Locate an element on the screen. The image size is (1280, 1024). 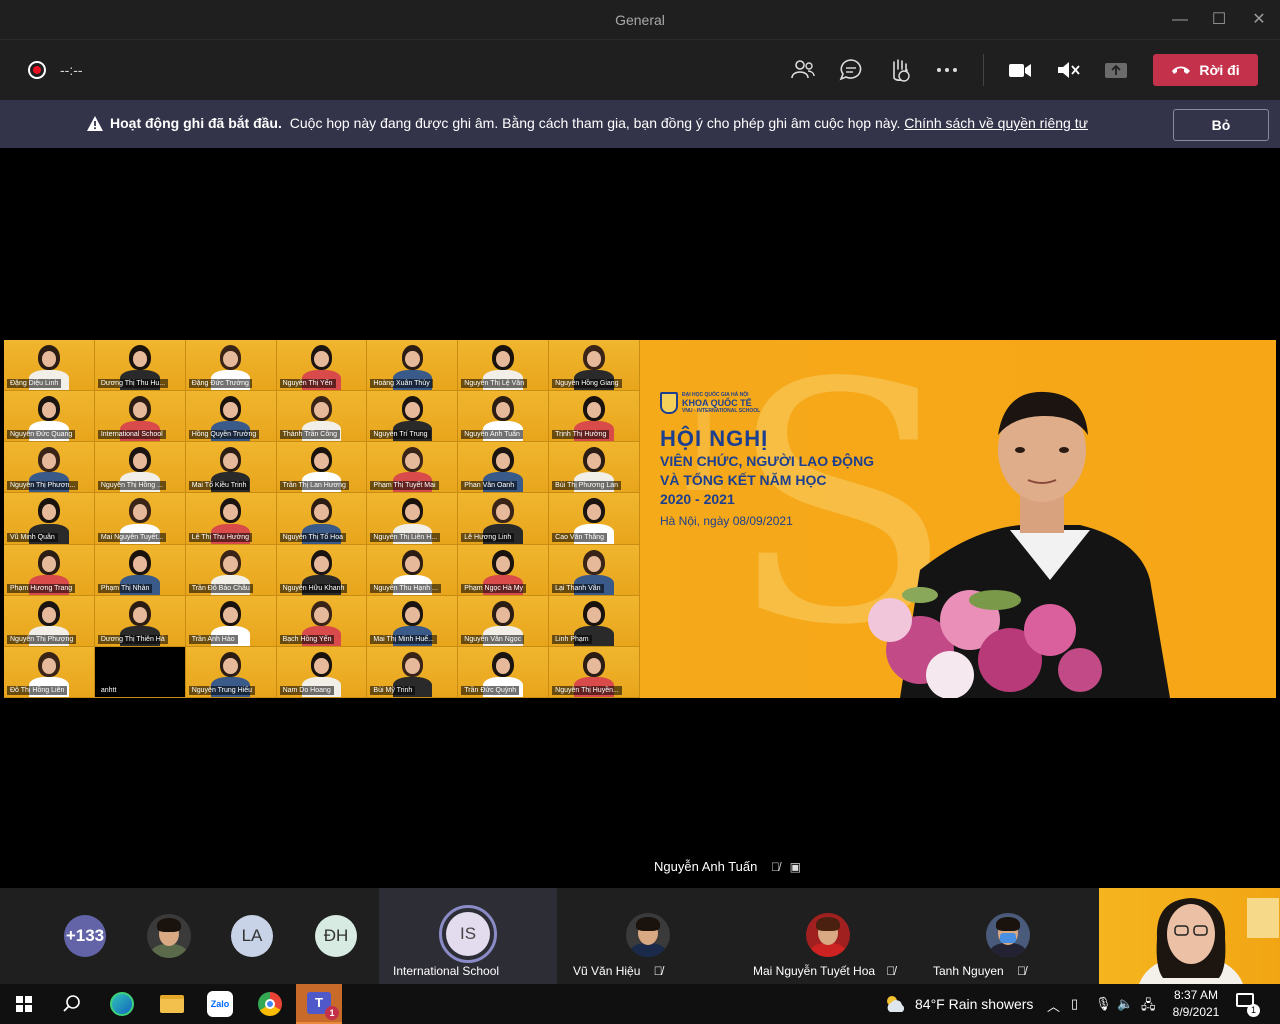
gallery-tile-name: Lê Hương Linh is located at coordinates (488, 537).